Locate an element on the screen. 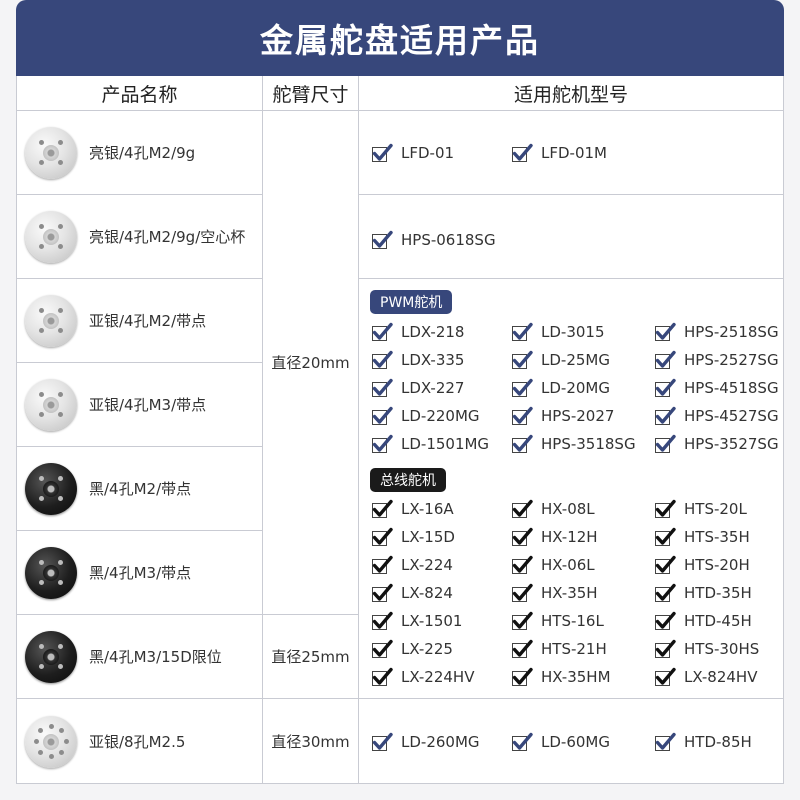 The image size is (800, 800). model-label: HTD-85H is located at coordinates (718, 742).